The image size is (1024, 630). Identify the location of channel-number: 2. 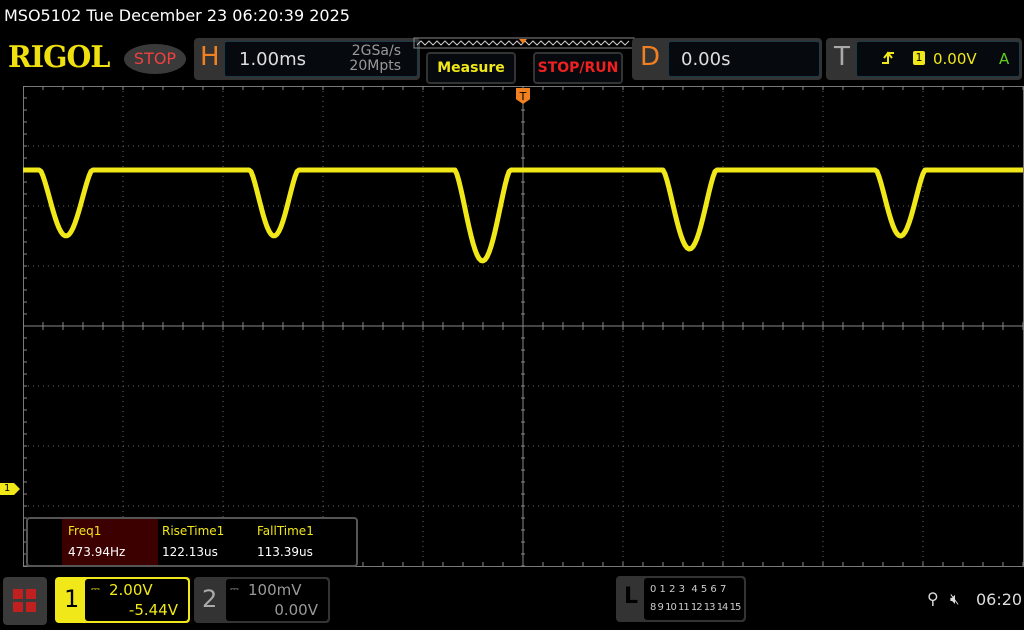
(210, 599).